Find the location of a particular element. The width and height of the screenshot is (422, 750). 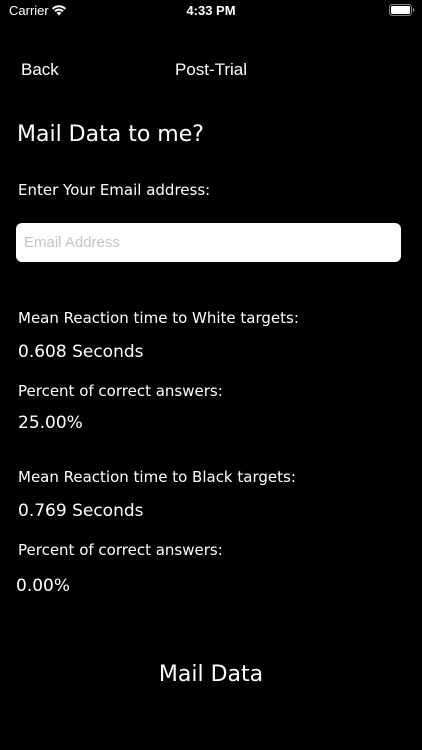

white-correct-label: Percent of correct answers: is located at coordinates (120, 391).